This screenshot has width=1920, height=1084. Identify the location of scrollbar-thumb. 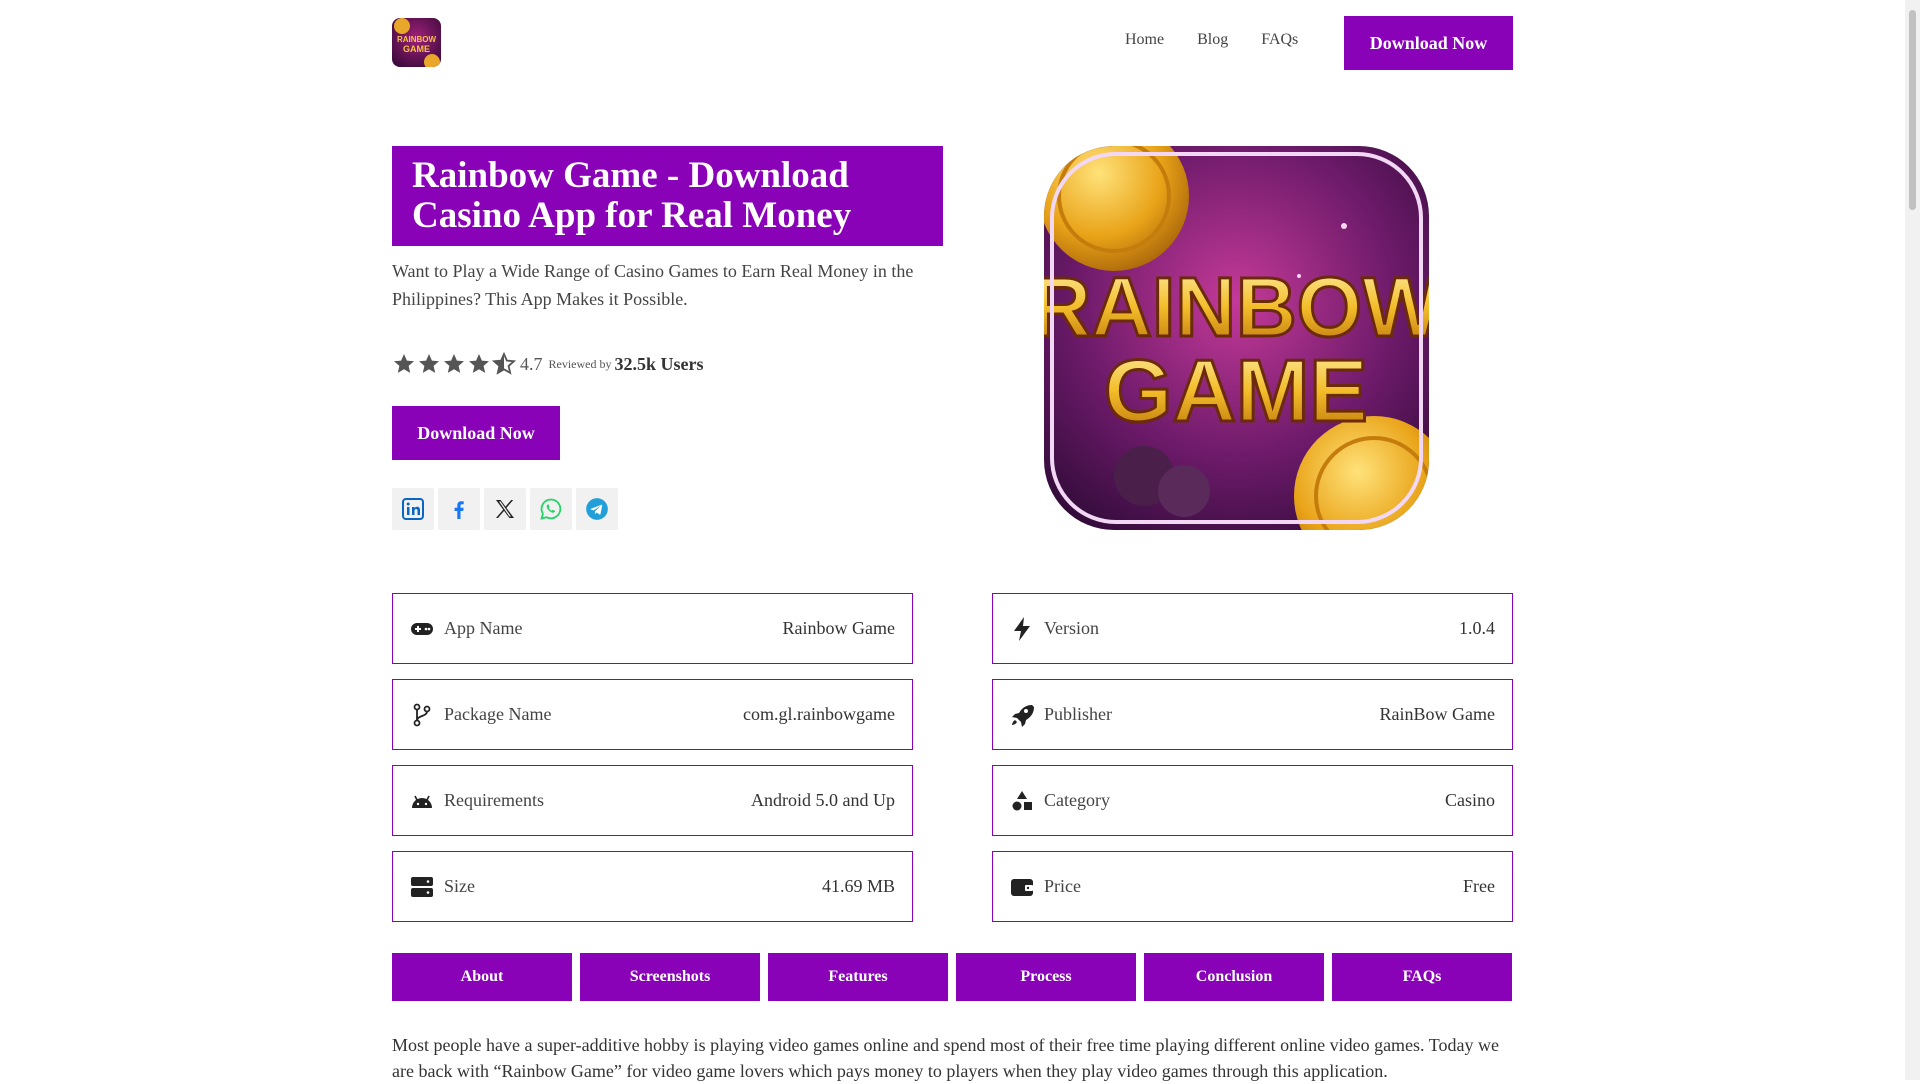
(1912, 110).